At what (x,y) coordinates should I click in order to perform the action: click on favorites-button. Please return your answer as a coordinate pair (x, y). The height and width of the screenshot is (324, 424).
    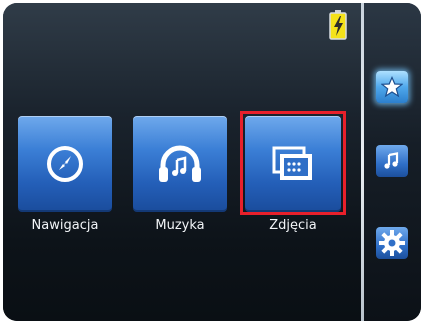
    Looking at the image, I should click on (392, 87).